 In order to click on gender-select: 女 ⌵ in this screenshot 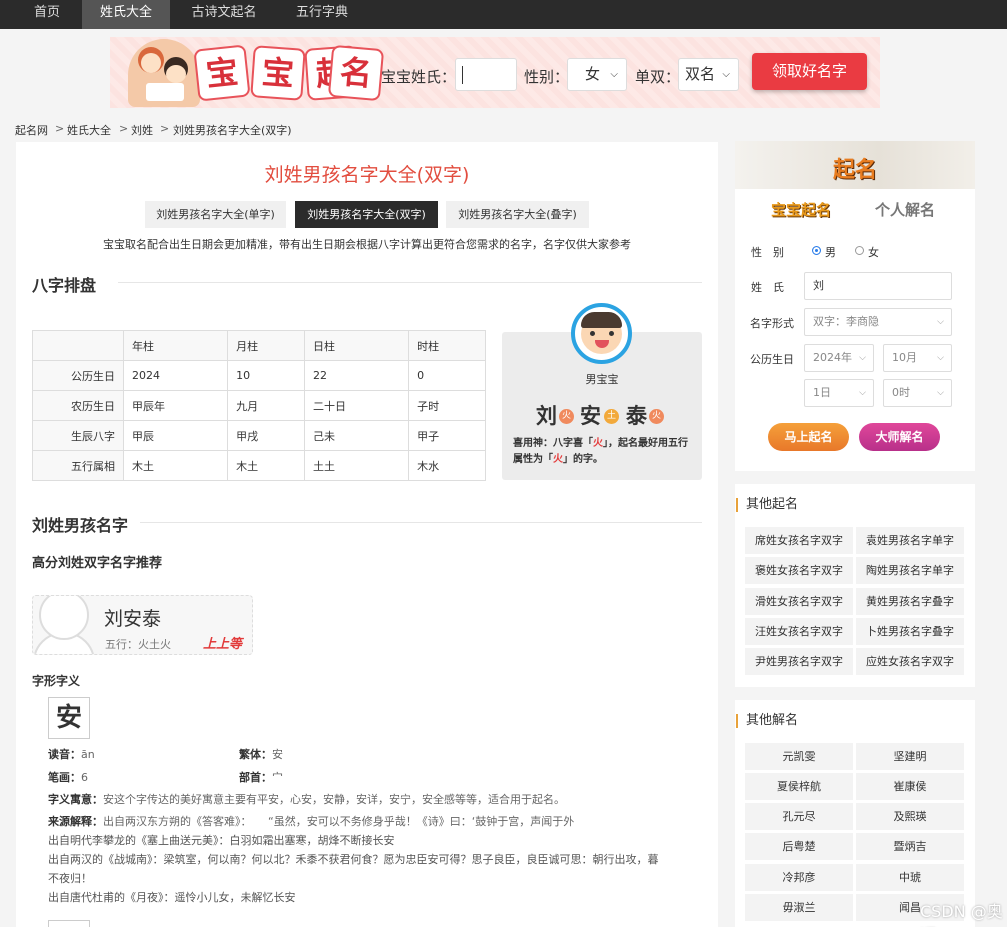, I will do `click(597, 74)`.